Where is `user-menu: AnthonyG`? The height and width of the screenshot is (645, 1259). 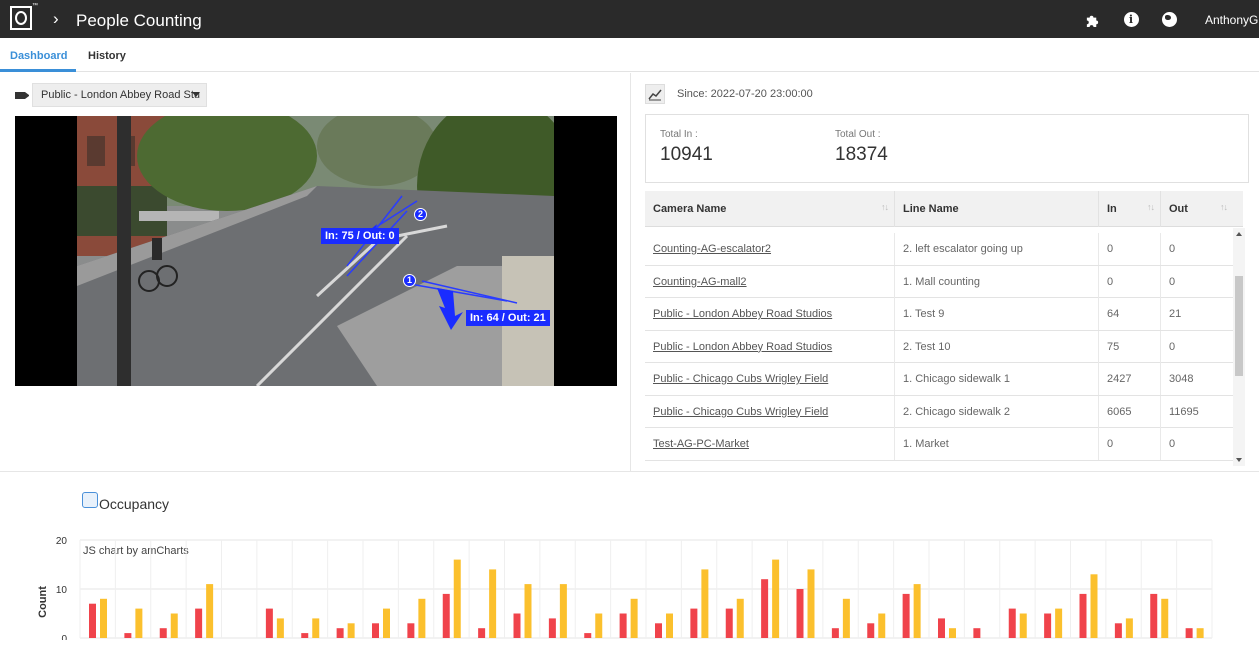
user-menu: AnthonyG is located at coordinates (1231, 20).